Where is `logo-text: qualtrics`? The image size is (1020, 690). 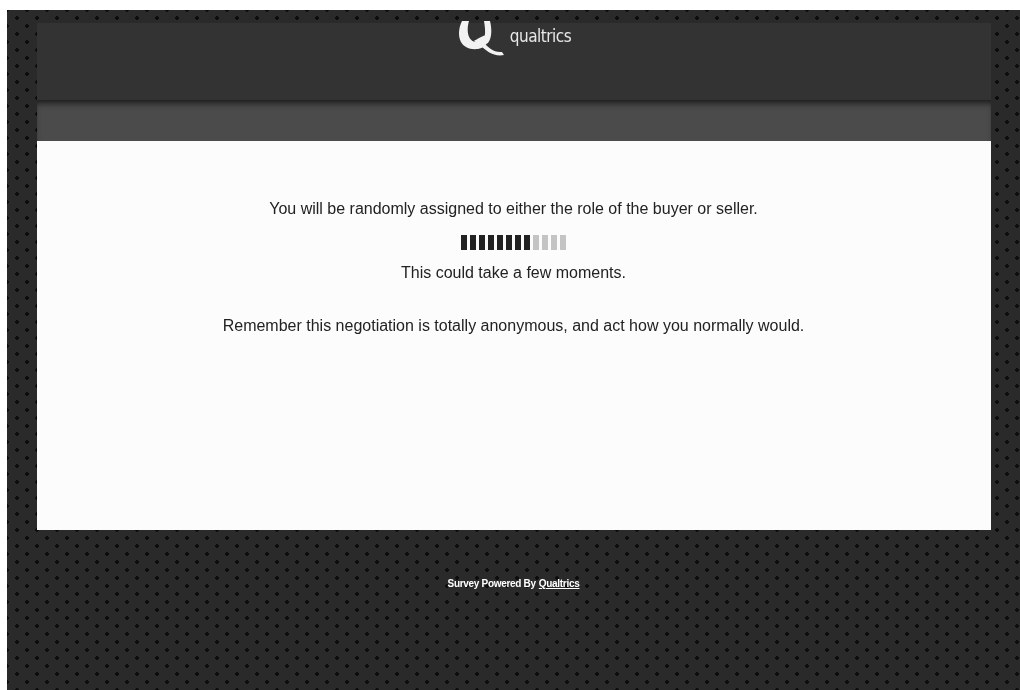
logo-text: qualtrics is located at coordinates (540, 36).